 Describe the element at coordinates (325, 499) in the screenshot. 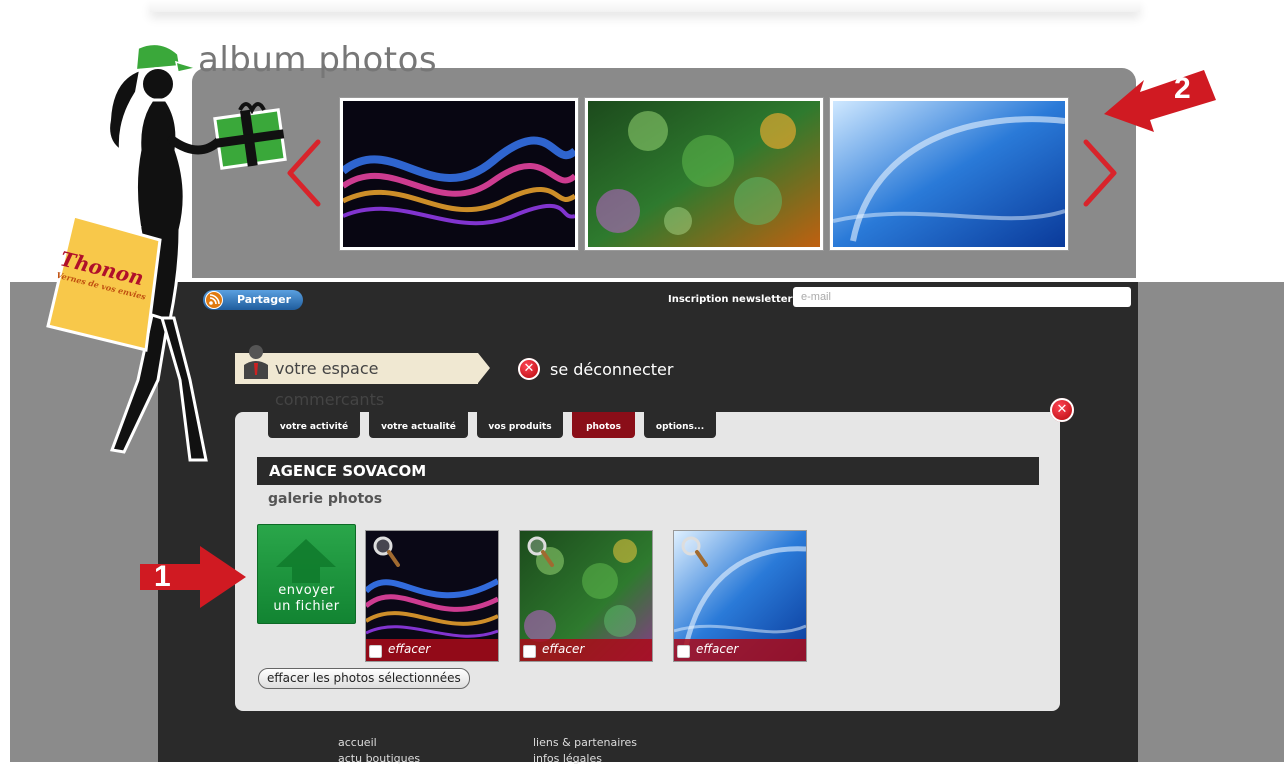

I see `gallery-title: galerie photos` at that location.